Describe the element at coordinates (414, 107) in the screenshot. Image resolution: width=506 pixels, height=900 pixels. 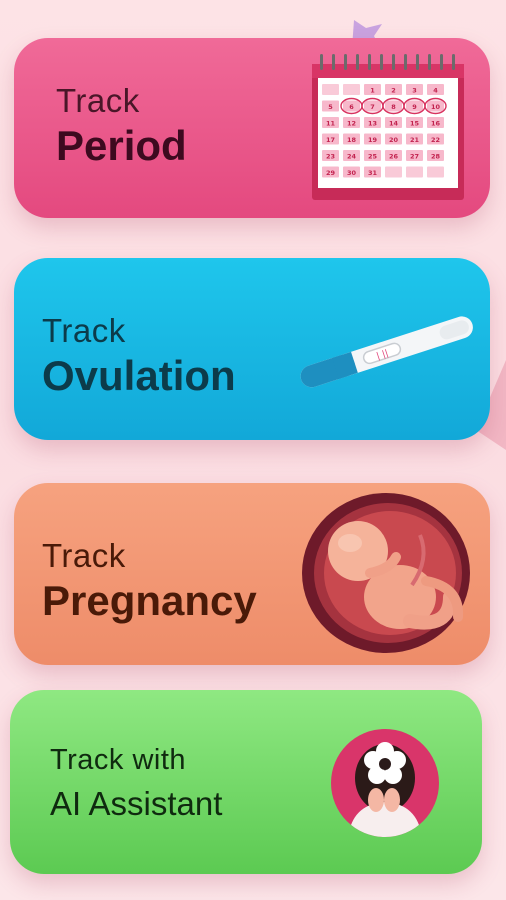
I see `calendar-day-number: 9` at that location.